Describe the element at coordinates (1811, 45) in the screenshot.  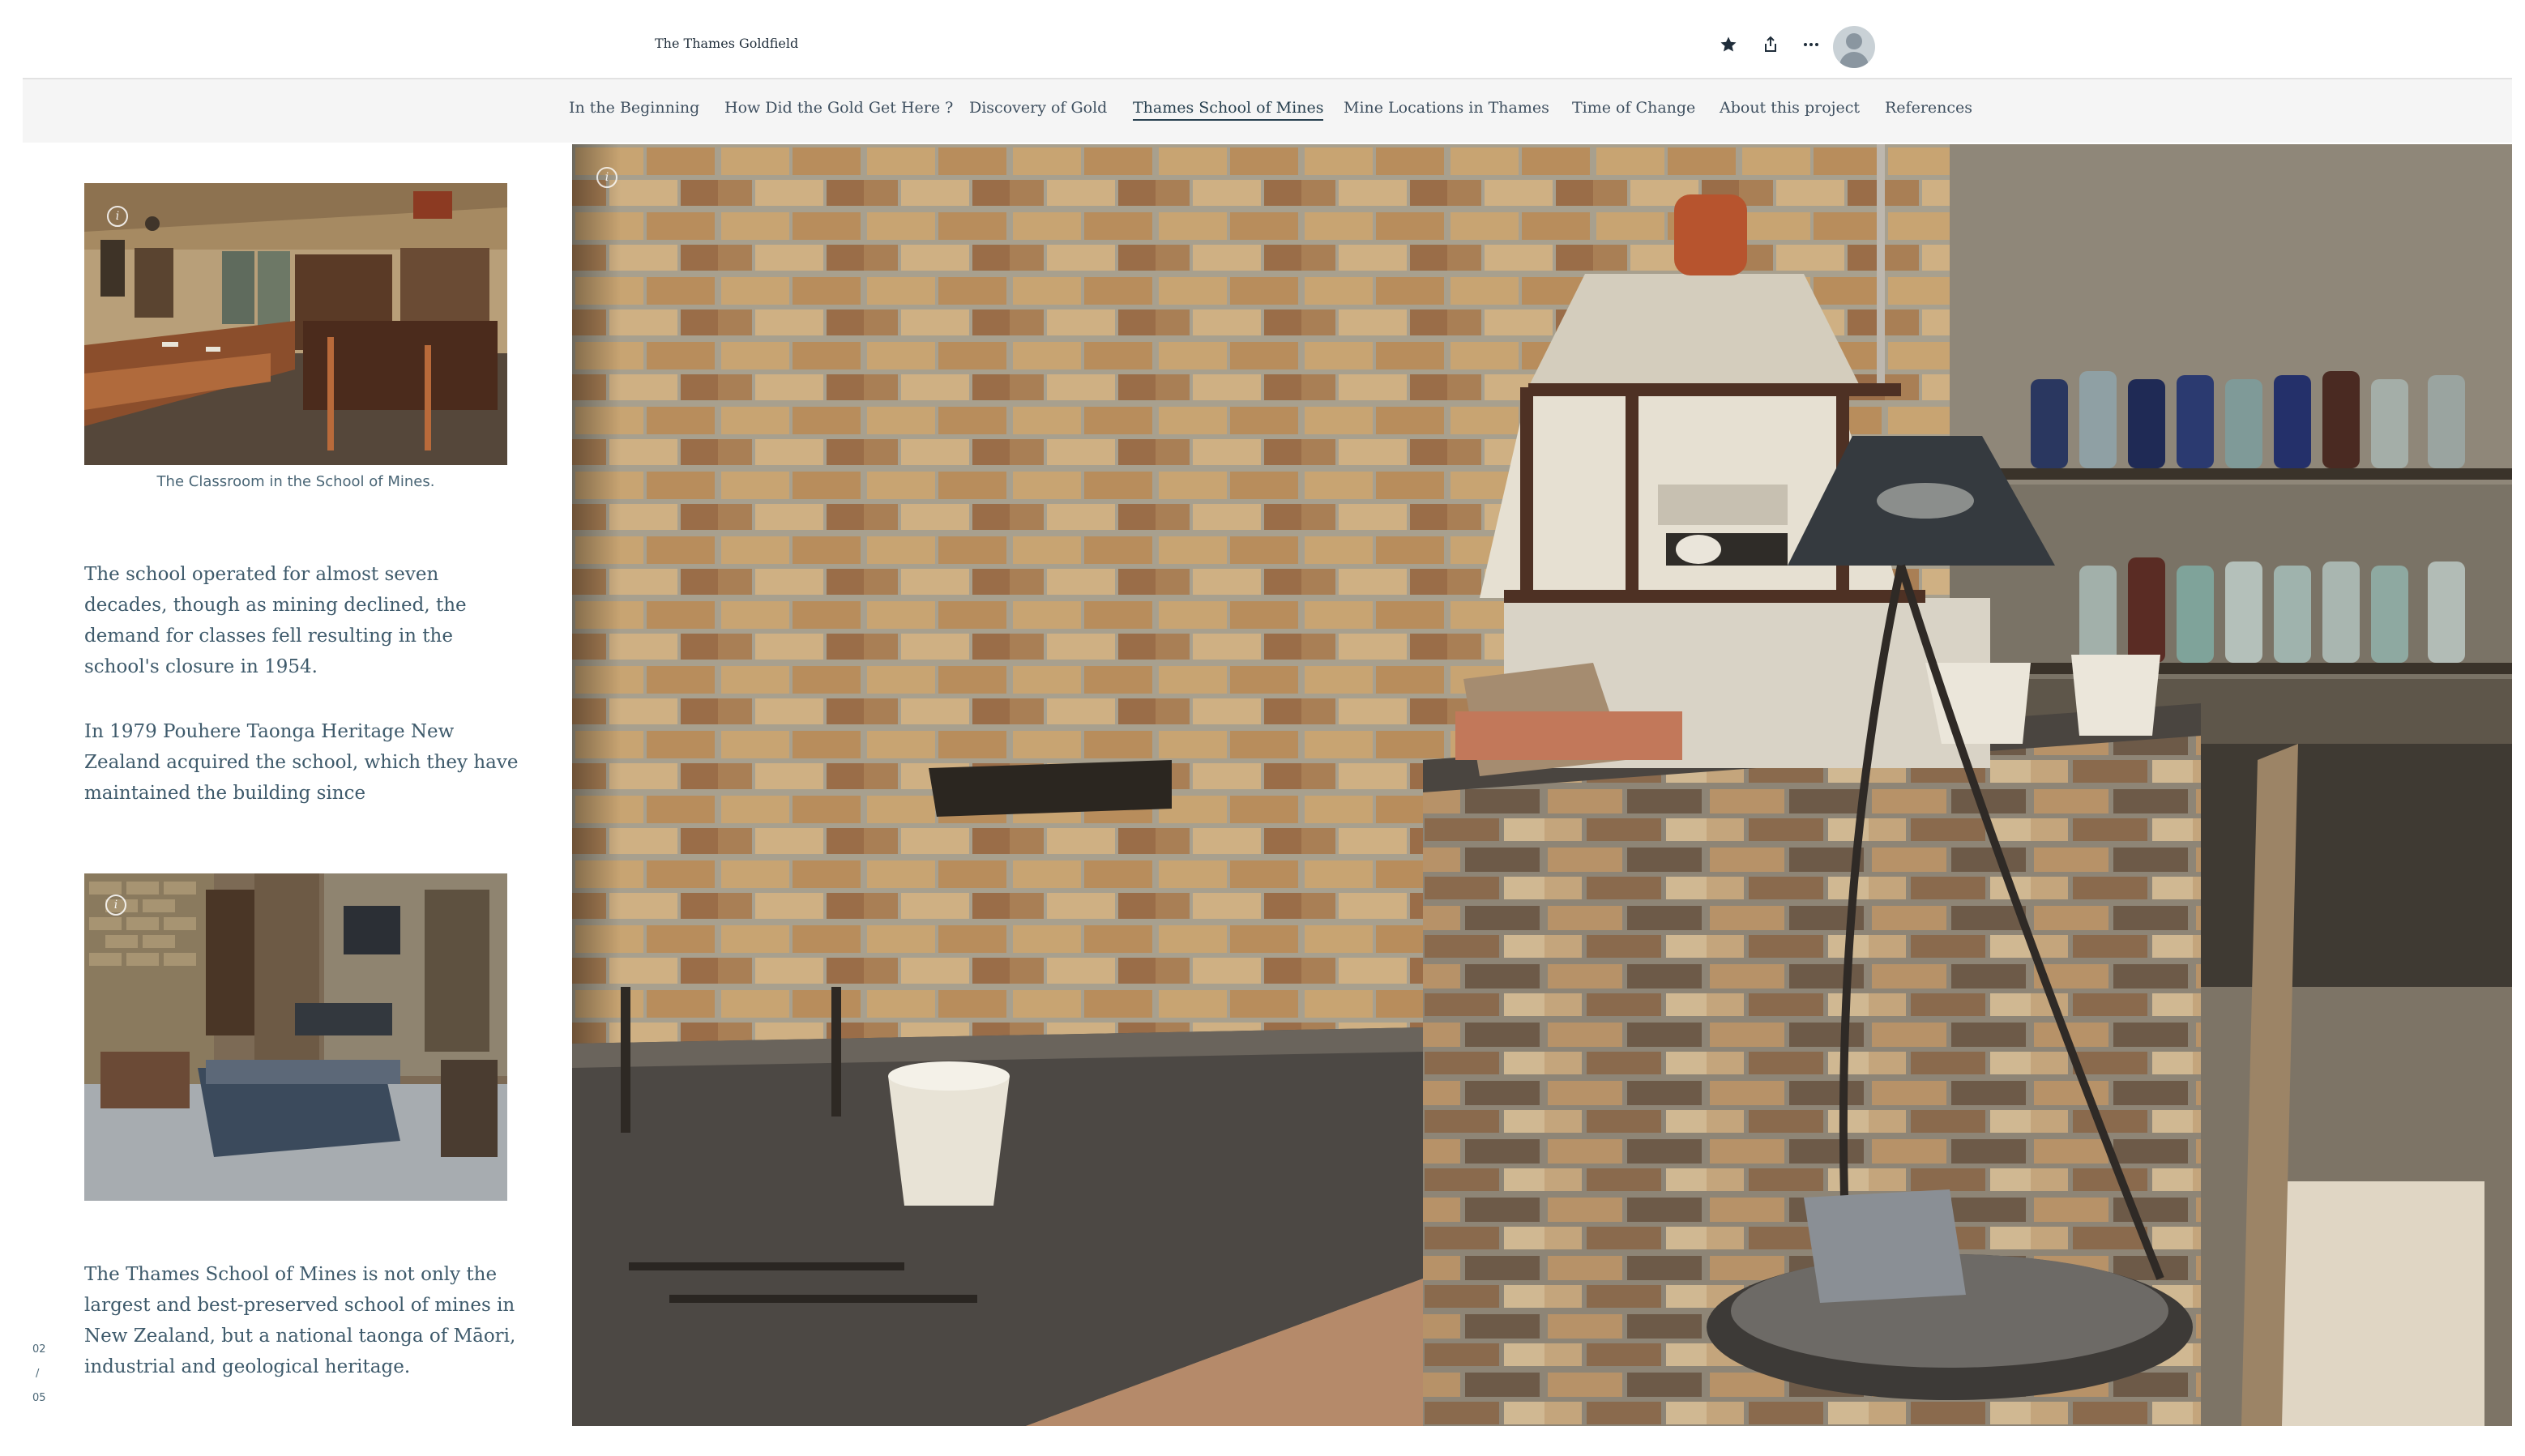
I see `more-icon` at that location.